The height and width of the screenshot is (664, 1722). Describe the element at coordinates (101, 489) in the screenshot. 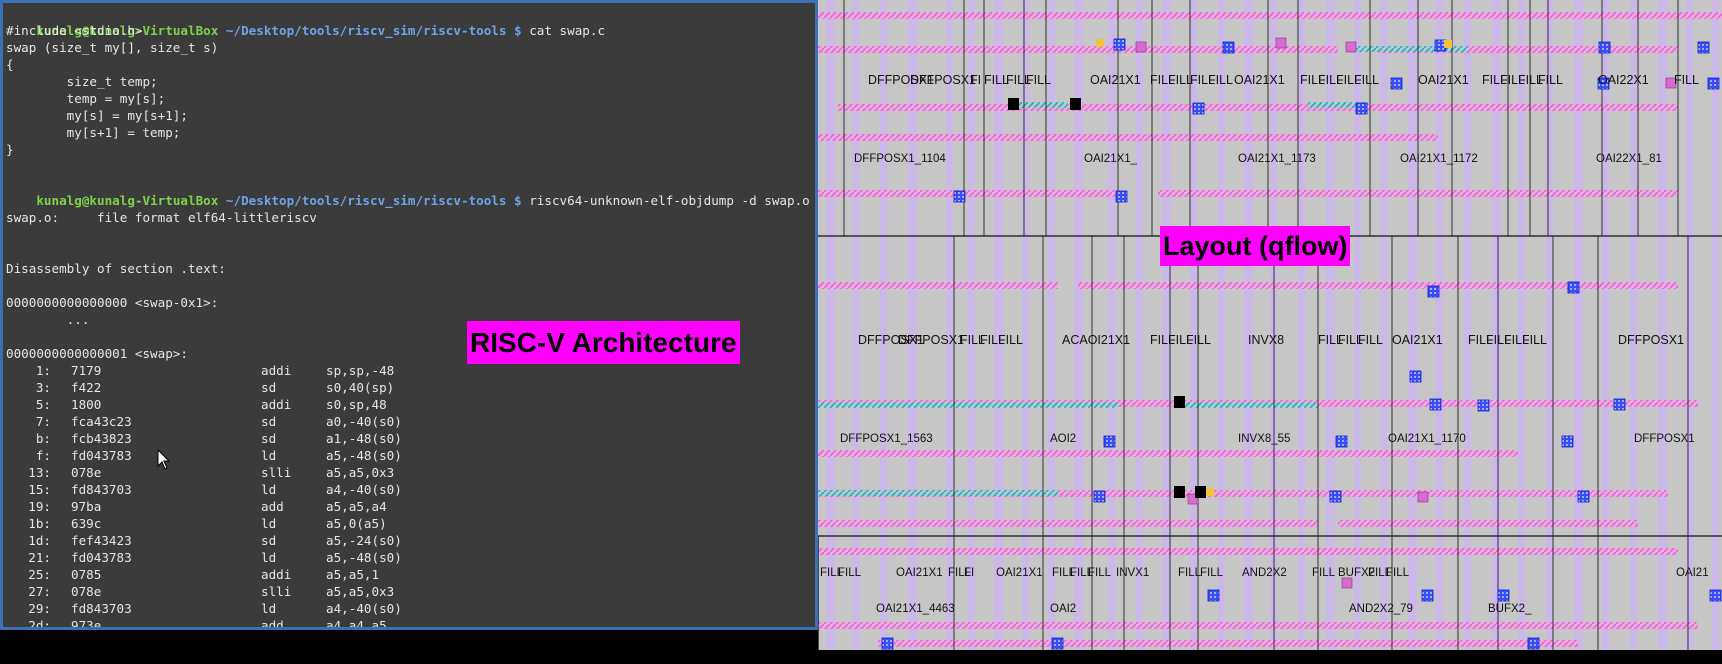

I see `instruction-hex: fd843703` at that location.